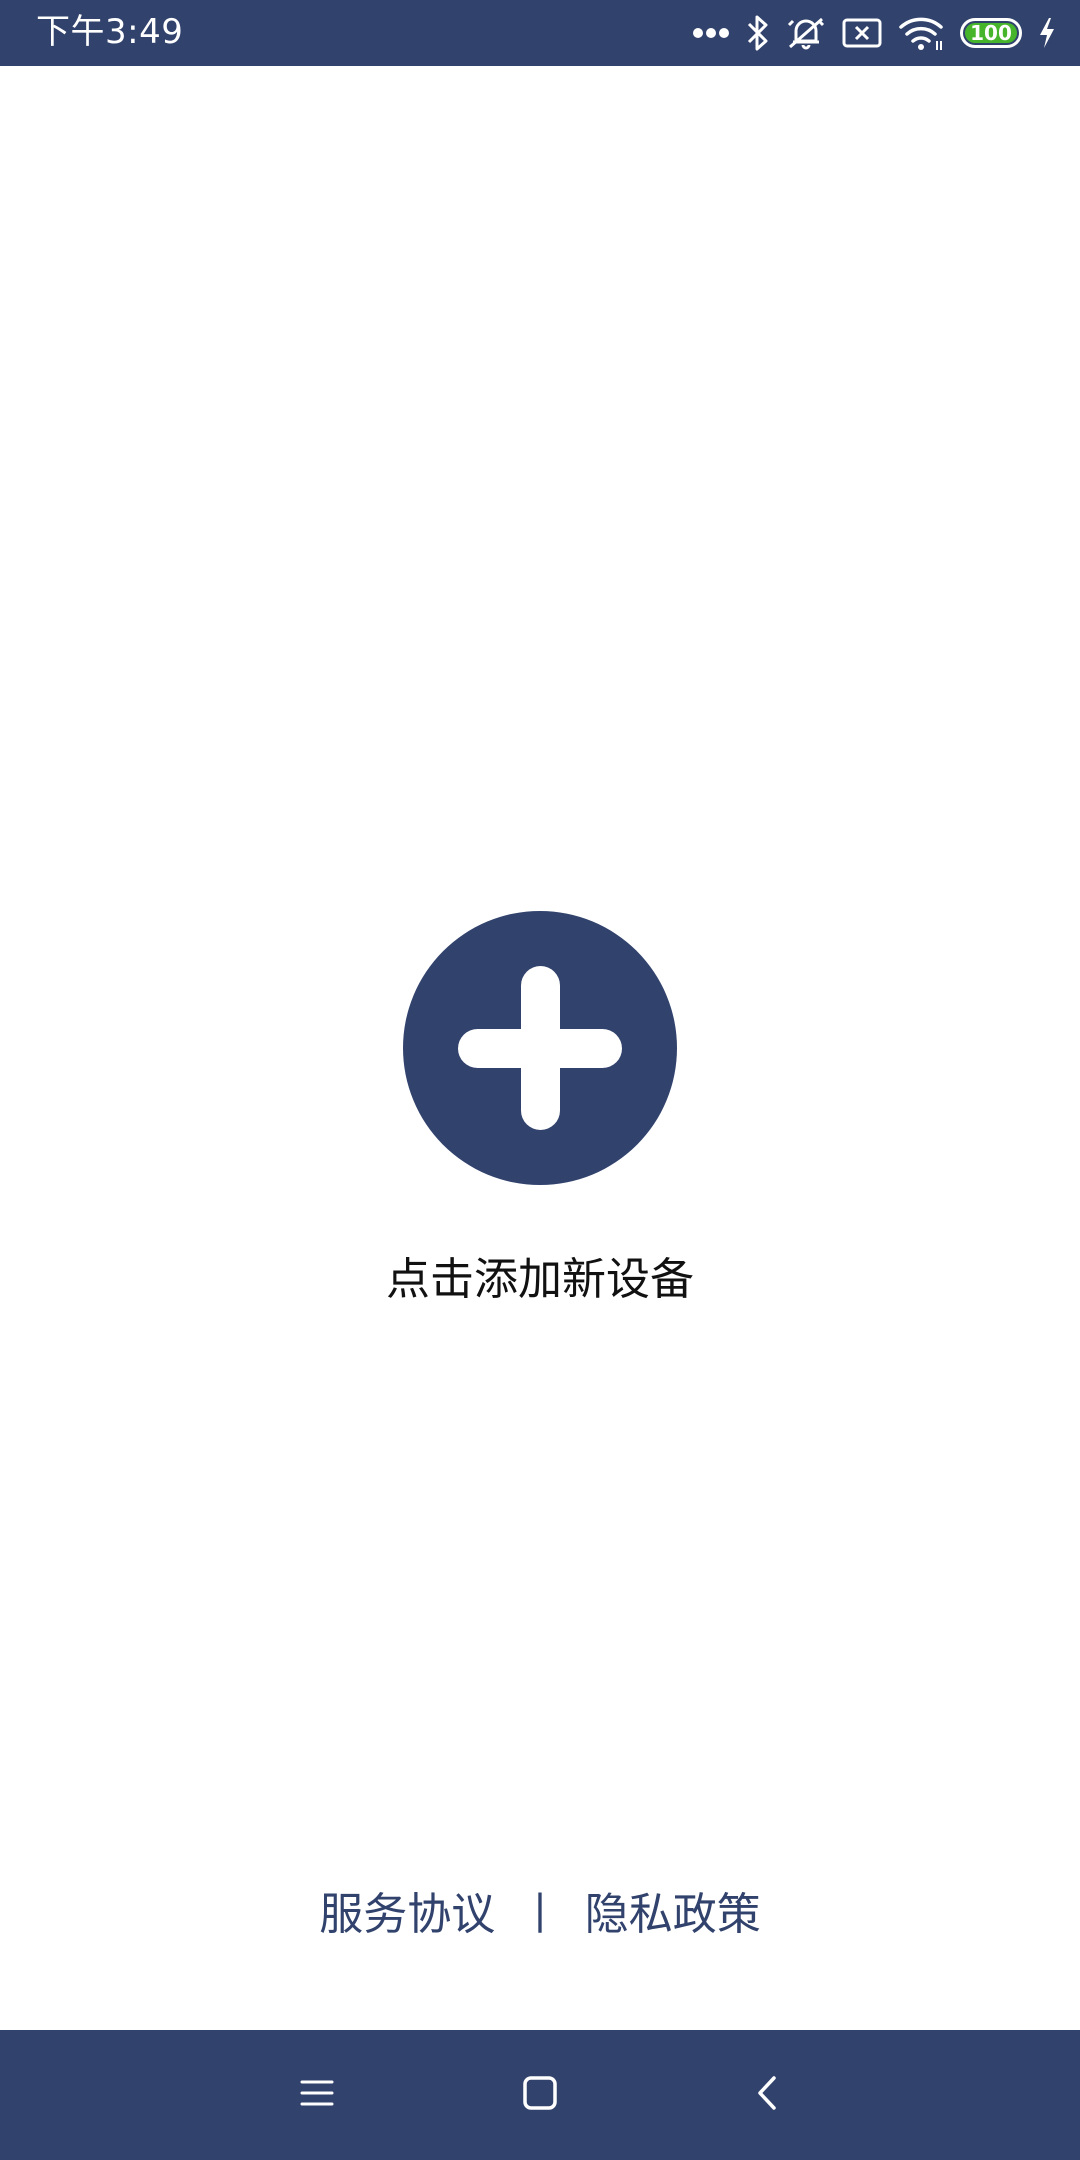  What do you see at coordinates (110, 32) in the screenshot?
I see `status-time: 下午3:49` at bounding box center [110, 32].